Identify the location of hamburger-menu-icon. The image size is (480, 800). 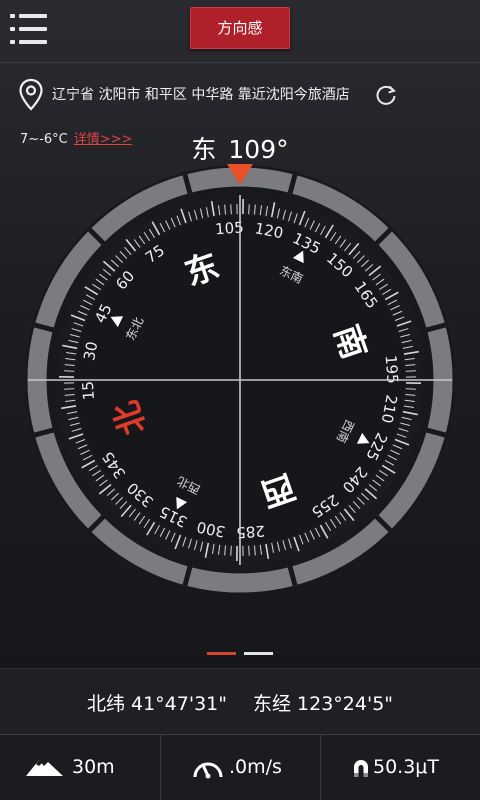
(30, 30).